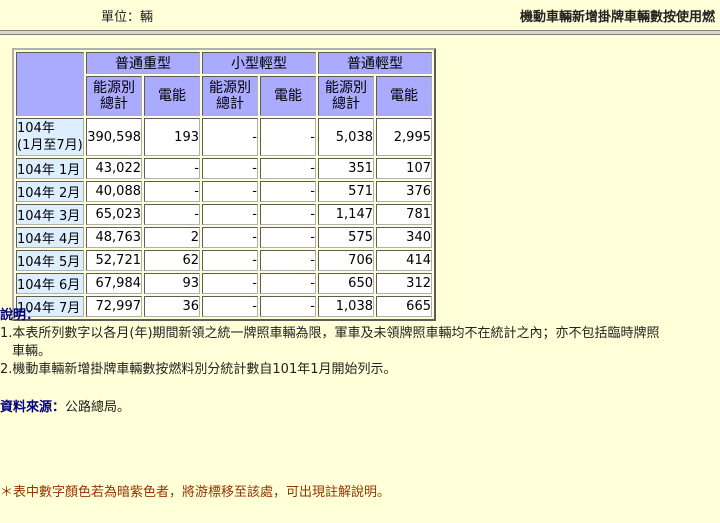  What do you see at coordinates (50, 137) in the screenshot?
I see `row-label: 104年 (1月至7月)` at bounding box center [50, 137].